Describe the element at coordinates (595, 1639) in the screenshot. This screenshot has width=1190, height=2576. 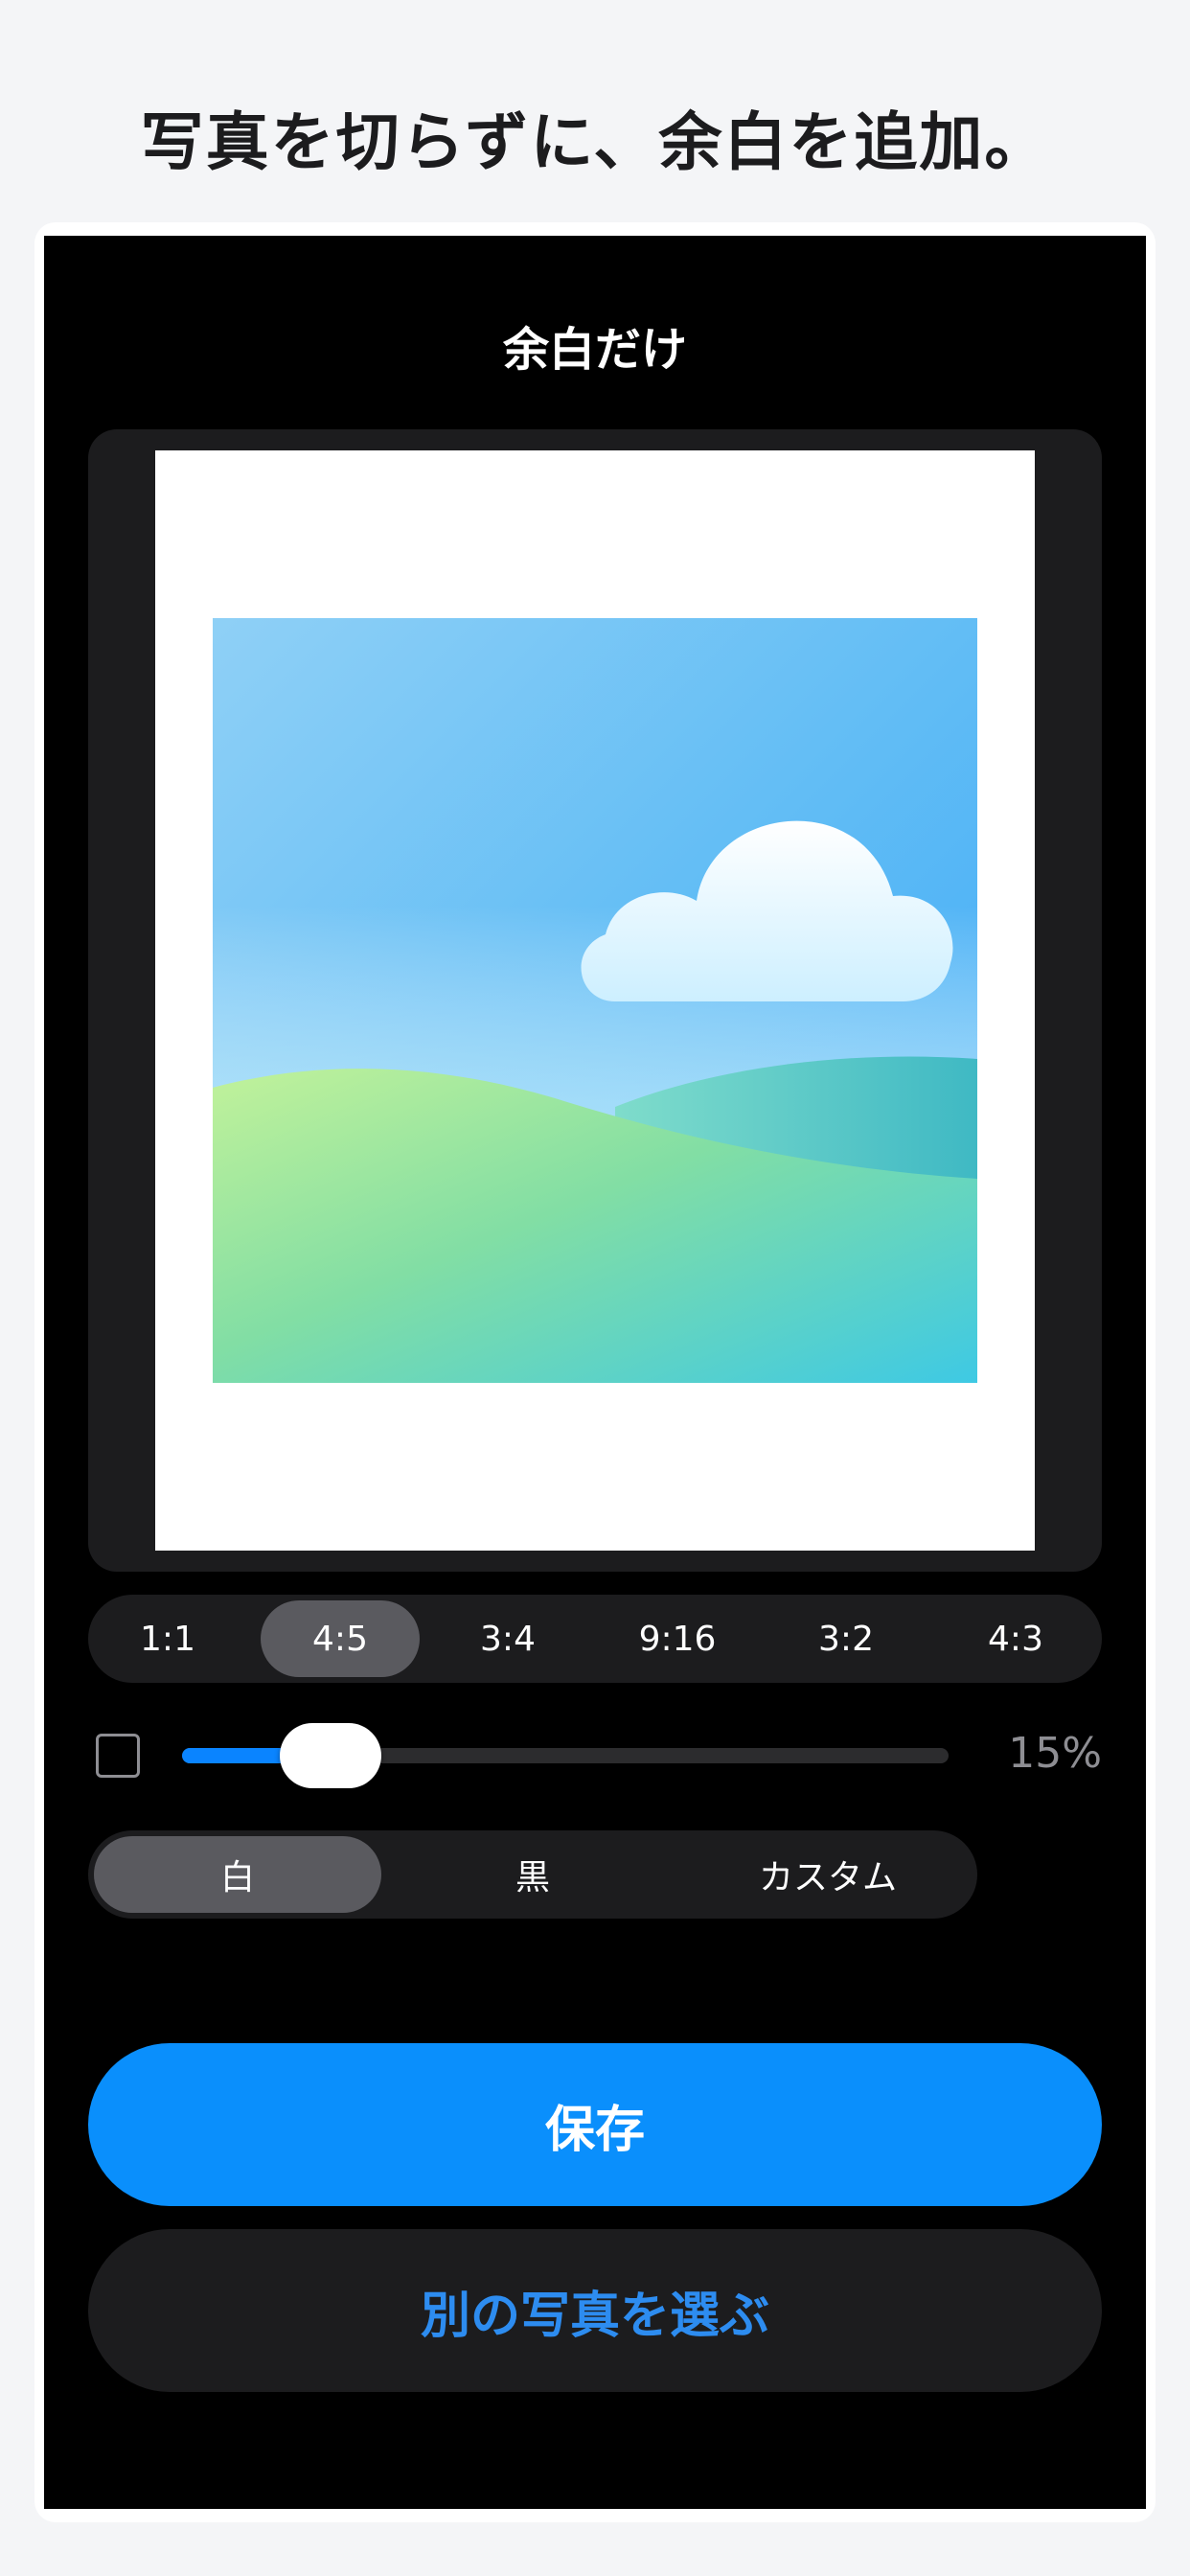
I see `aspect-ratio-selector: 1:1 4:5 3:4 9:16 3:2 4:3` at that location.